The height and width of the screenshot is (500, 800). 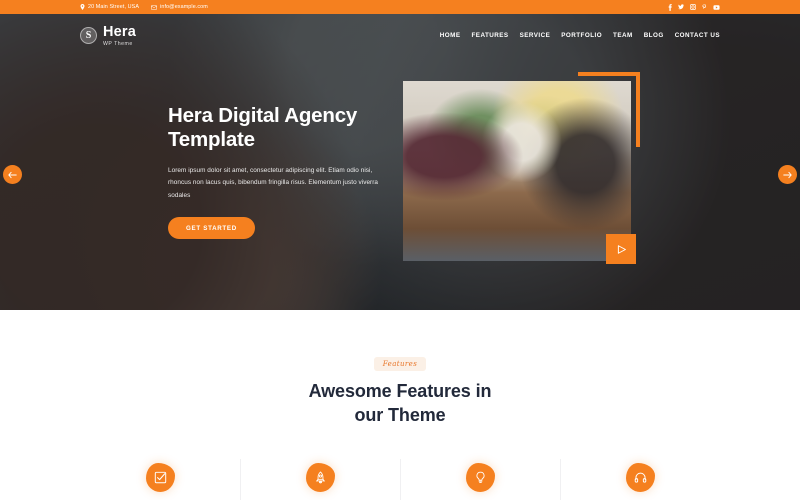 I want to click on top-bar-inner: 20 Main Street, USA info@example.com, so click(x=400, y=7).